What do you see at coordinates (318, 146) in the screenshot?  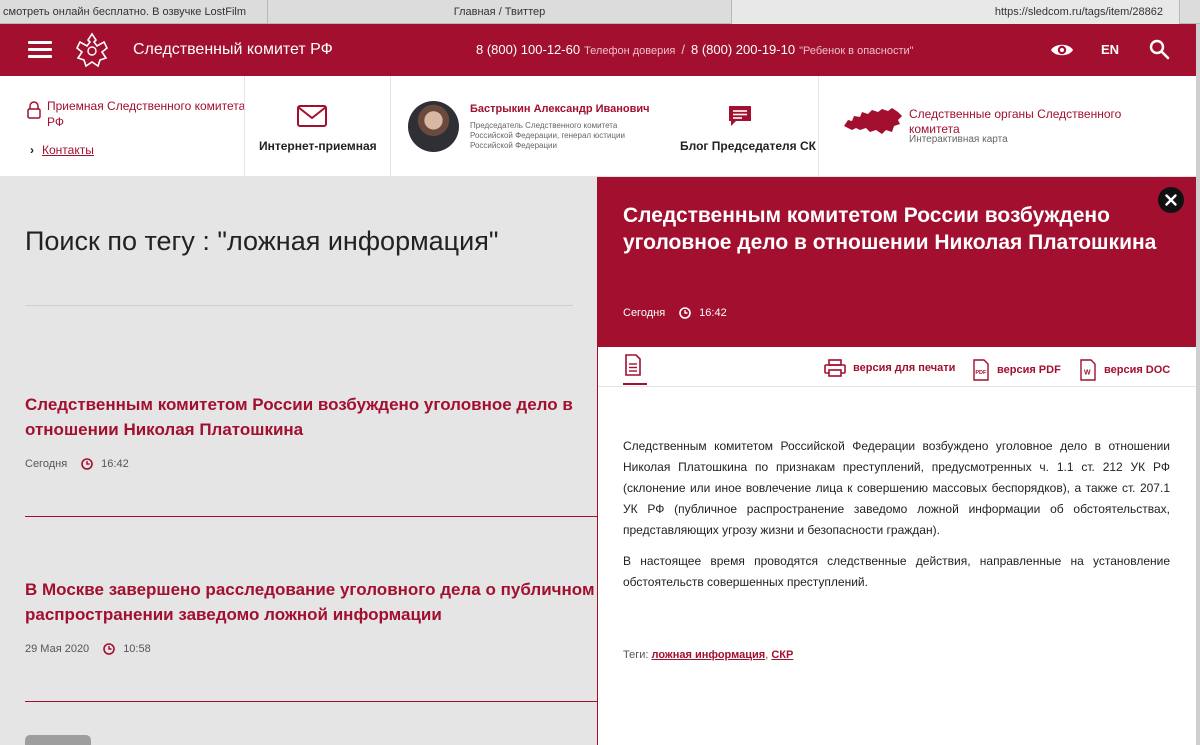 I see `internet-reception-link: Интернет-приемная` at bounding box center [318, 146].